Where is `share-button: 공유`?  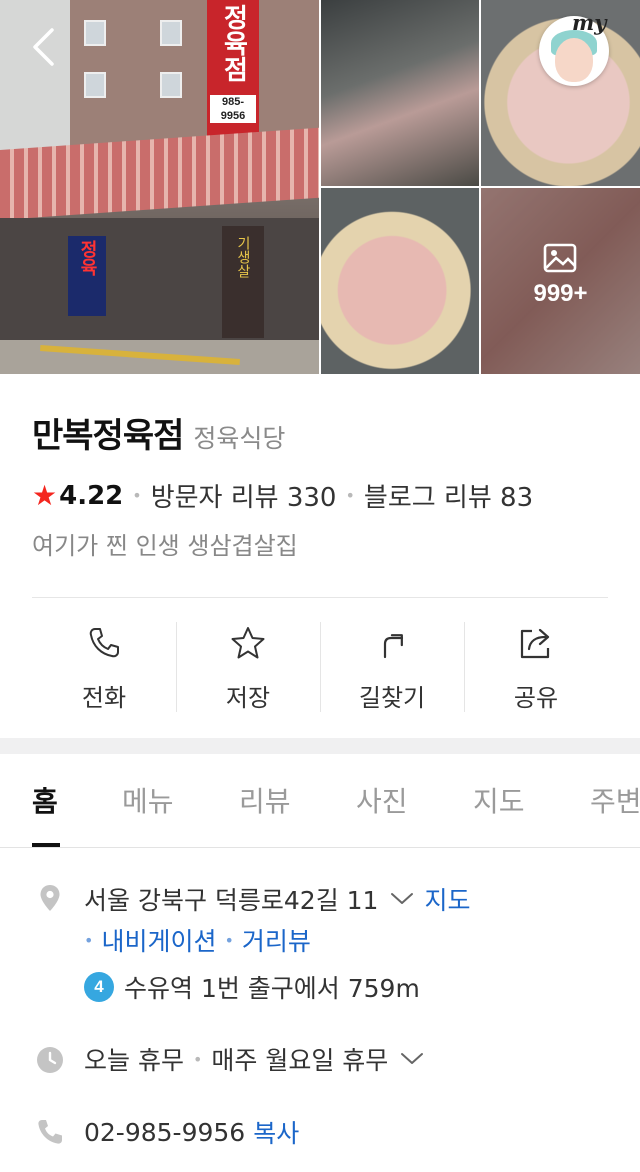
share-button: 공유 is located at coordinates (536, 667).